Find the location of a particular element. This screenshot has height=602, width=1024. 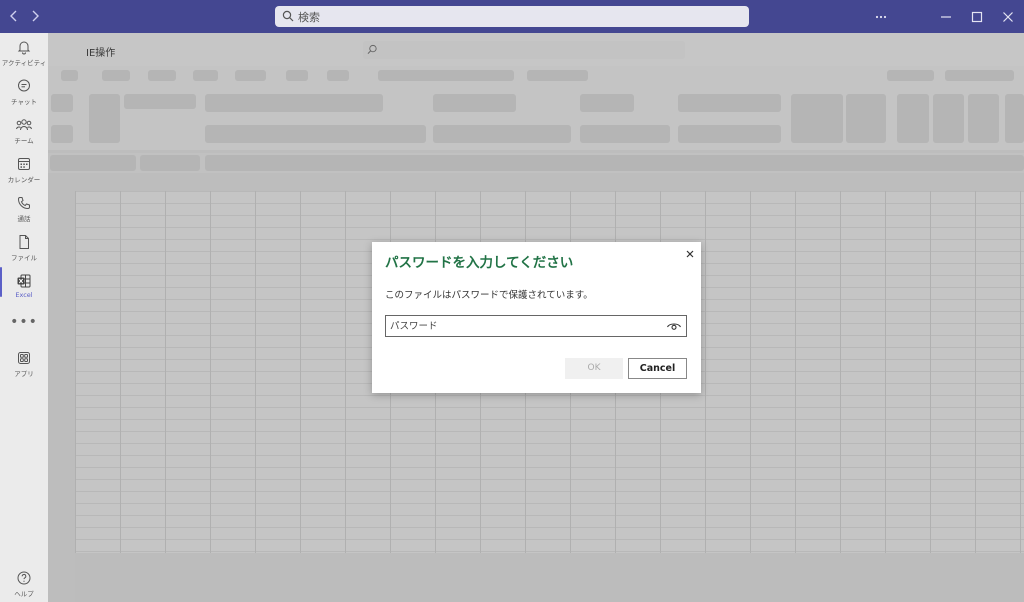

rail-item-excel: Excel is located at coordinates (24, 291).